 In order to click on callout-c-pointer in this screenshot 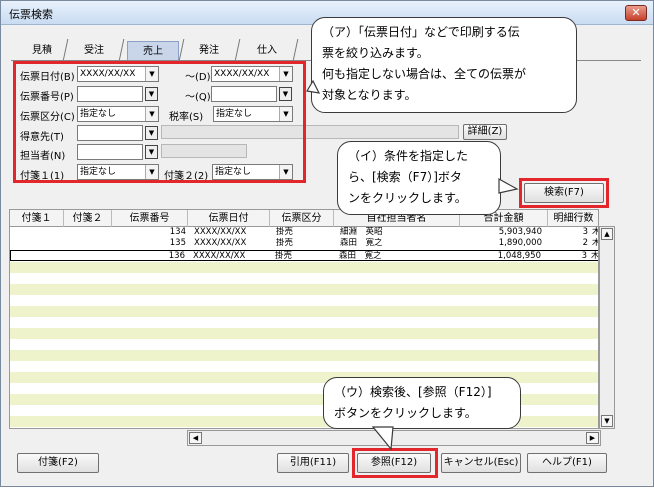, I will do `click(382, 438)`.